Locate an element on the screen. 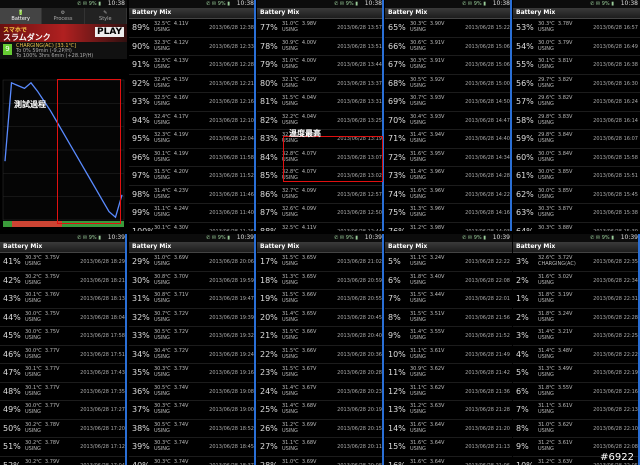 The height and width of the screenshot is (465, 640). list-item: 19% 31.5℃ 3.66V USING 2013/06/28 20:55 is located at coordinates (320, 299).